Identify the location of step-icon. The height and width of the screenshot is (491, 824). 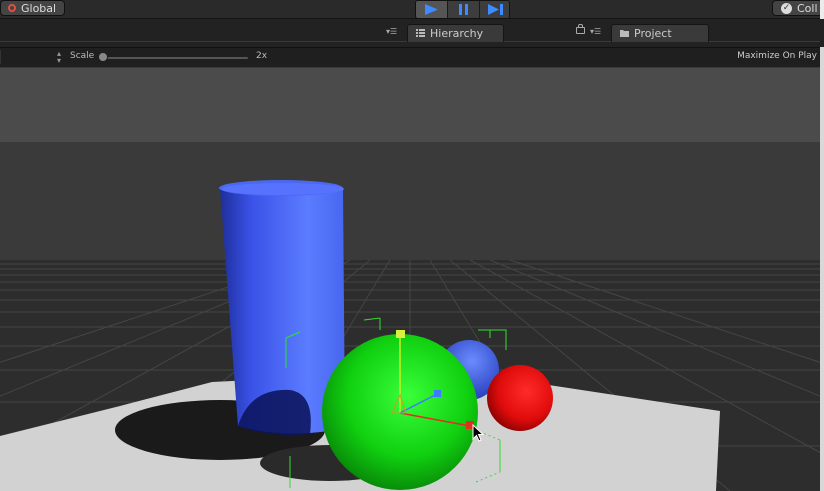
(495, 9).